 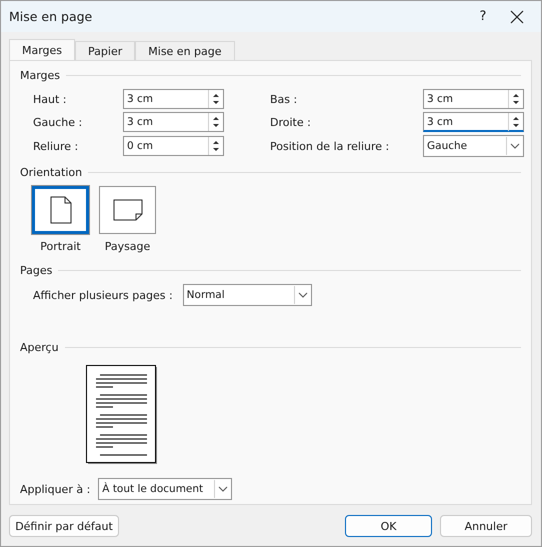 What do you see at coordinates (517, 16) in the screenshot?
I see `close-icon` at bounding box center [517, 16].